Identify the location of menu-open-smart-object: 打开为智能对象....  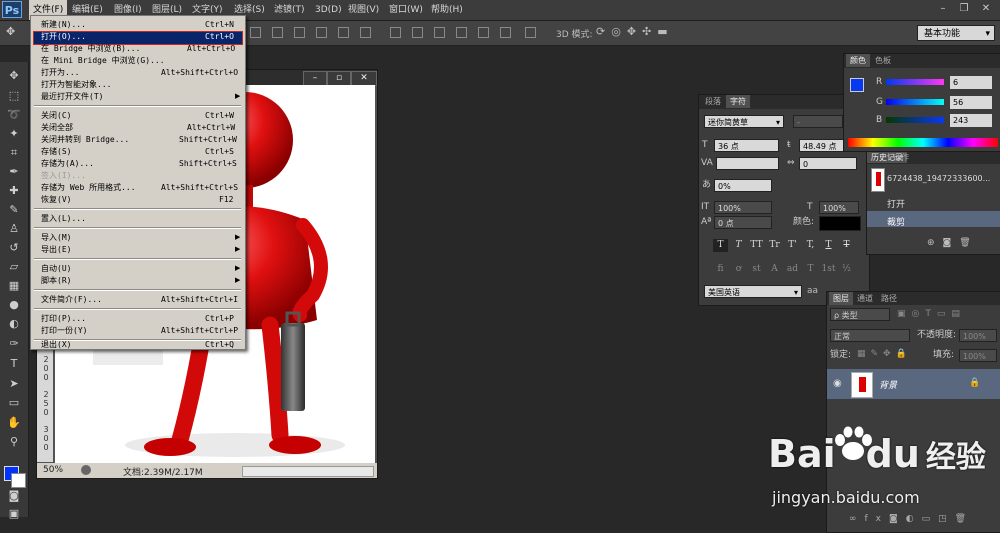
(76, 84).